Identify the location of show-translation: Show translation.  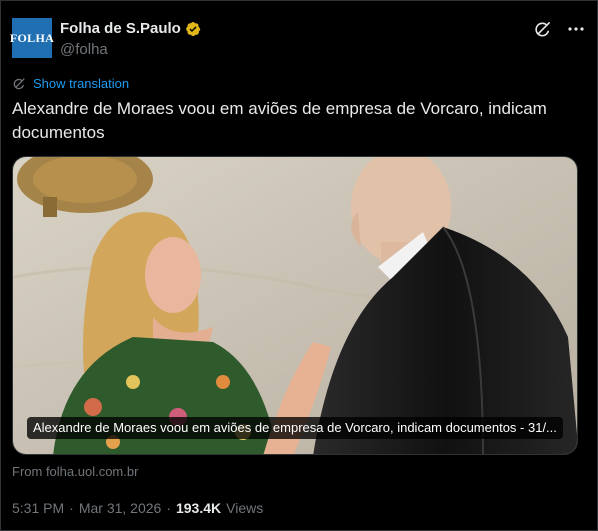
(70, 83).